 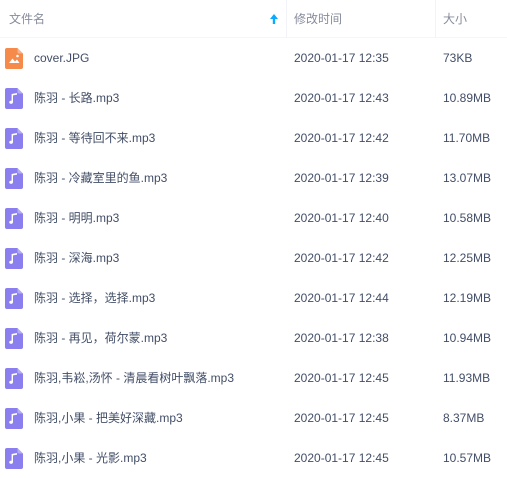 I want to click on column-header-name: 文件名, so click(x=27, y=19).